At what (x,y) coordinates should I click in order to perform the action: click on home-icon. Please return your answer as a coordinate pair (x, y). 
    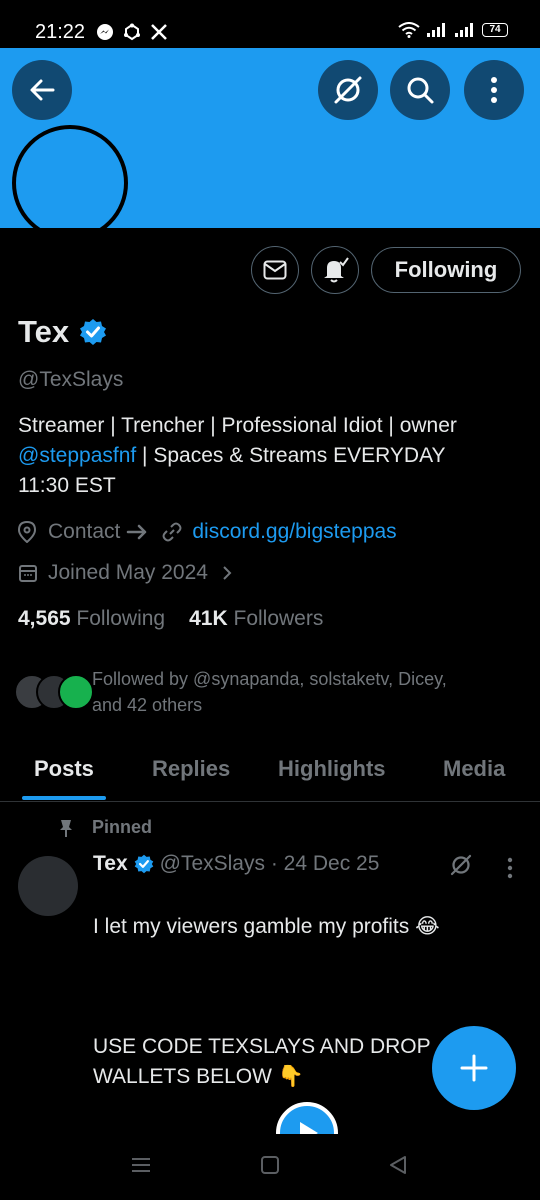
    Looking at the image, I should click on (270, 1165).